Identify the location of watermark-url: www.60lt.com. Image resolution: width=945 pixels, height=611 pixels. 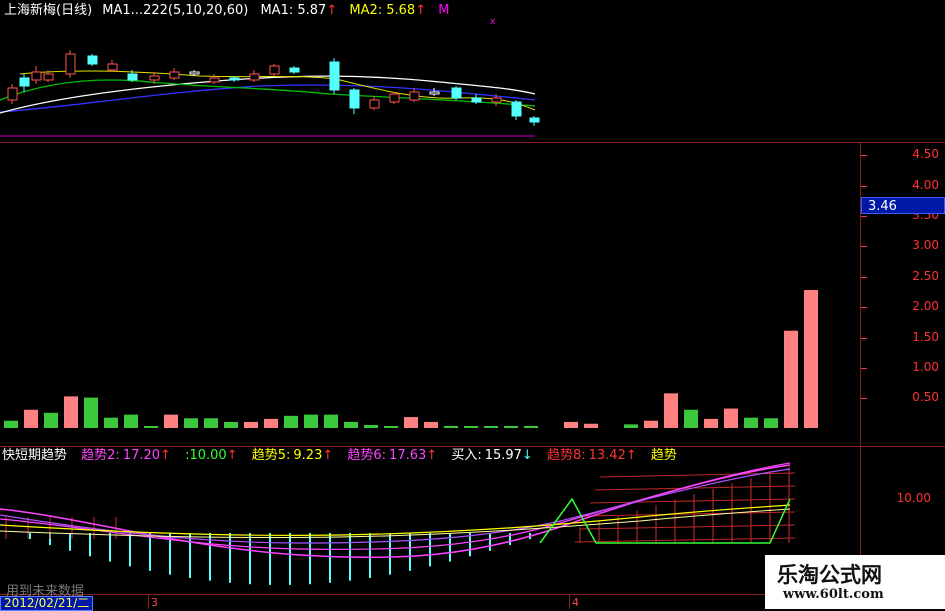
(833, 594).